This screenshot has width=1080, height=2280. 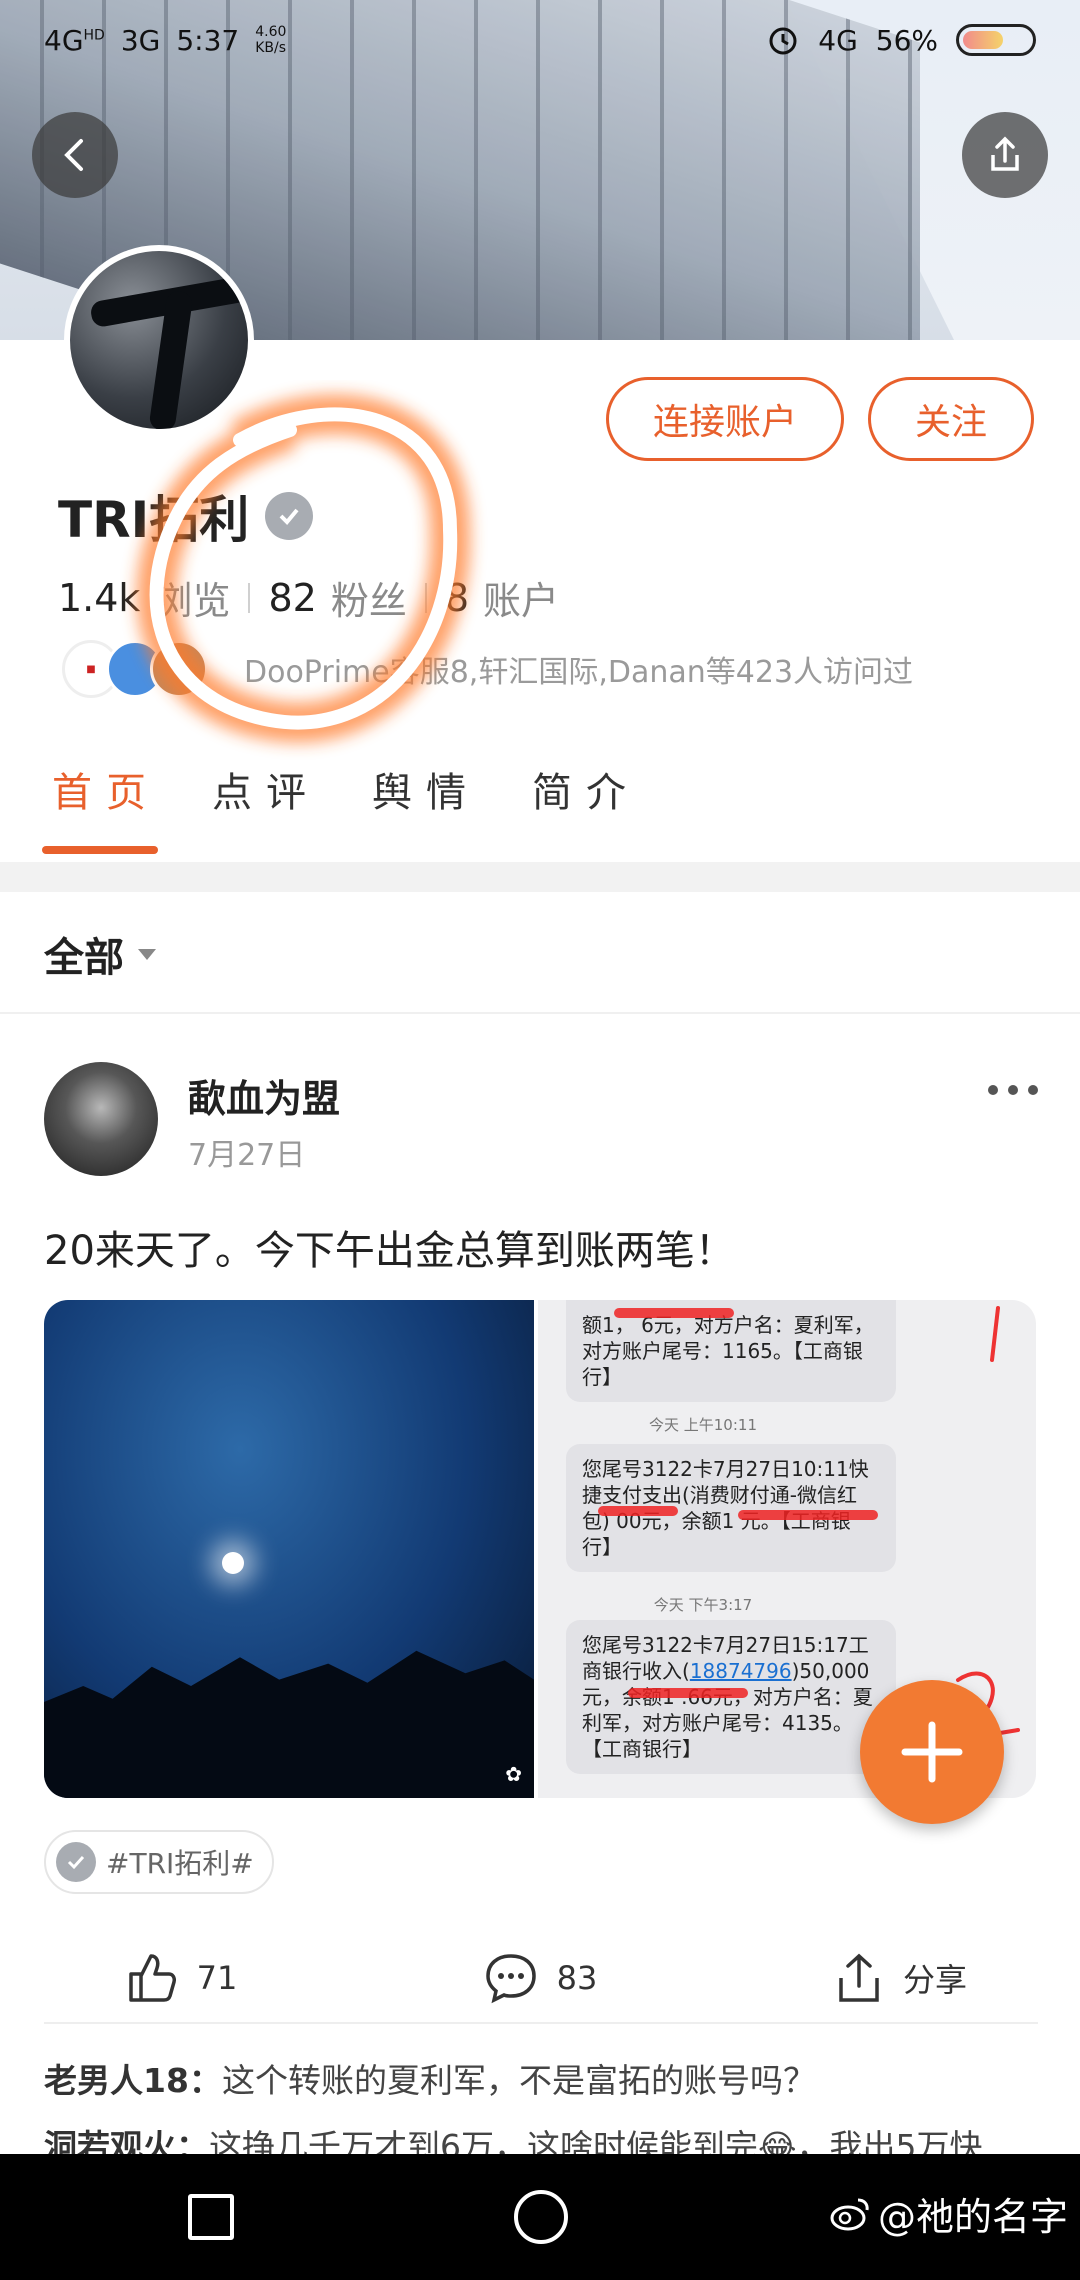 I want to click on battery-percent: 56%, so click(x=906, y=40).